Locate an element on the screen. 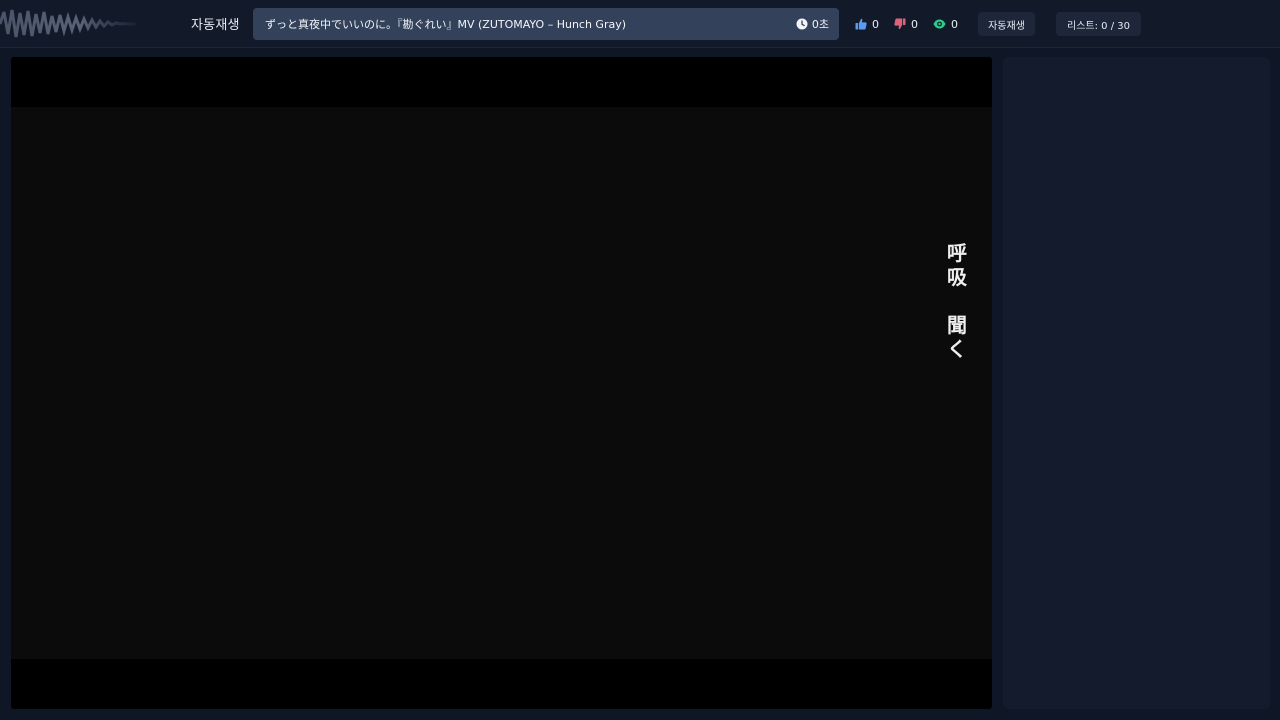 The width and height of the screenshot is (1280, 720). like-button: 0 is located at coordinates (867, 24).